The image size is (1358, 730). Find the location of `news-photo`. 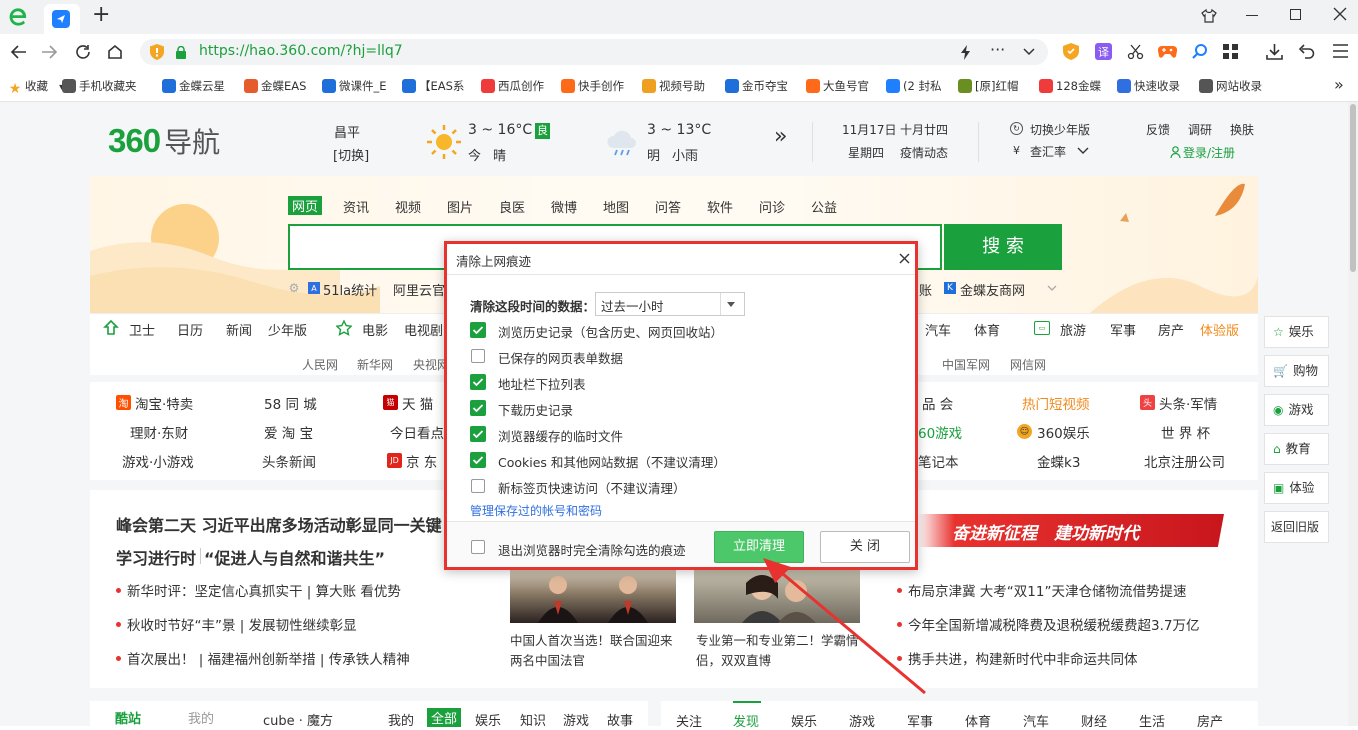

news-photo is located at coordinates (593, 596).